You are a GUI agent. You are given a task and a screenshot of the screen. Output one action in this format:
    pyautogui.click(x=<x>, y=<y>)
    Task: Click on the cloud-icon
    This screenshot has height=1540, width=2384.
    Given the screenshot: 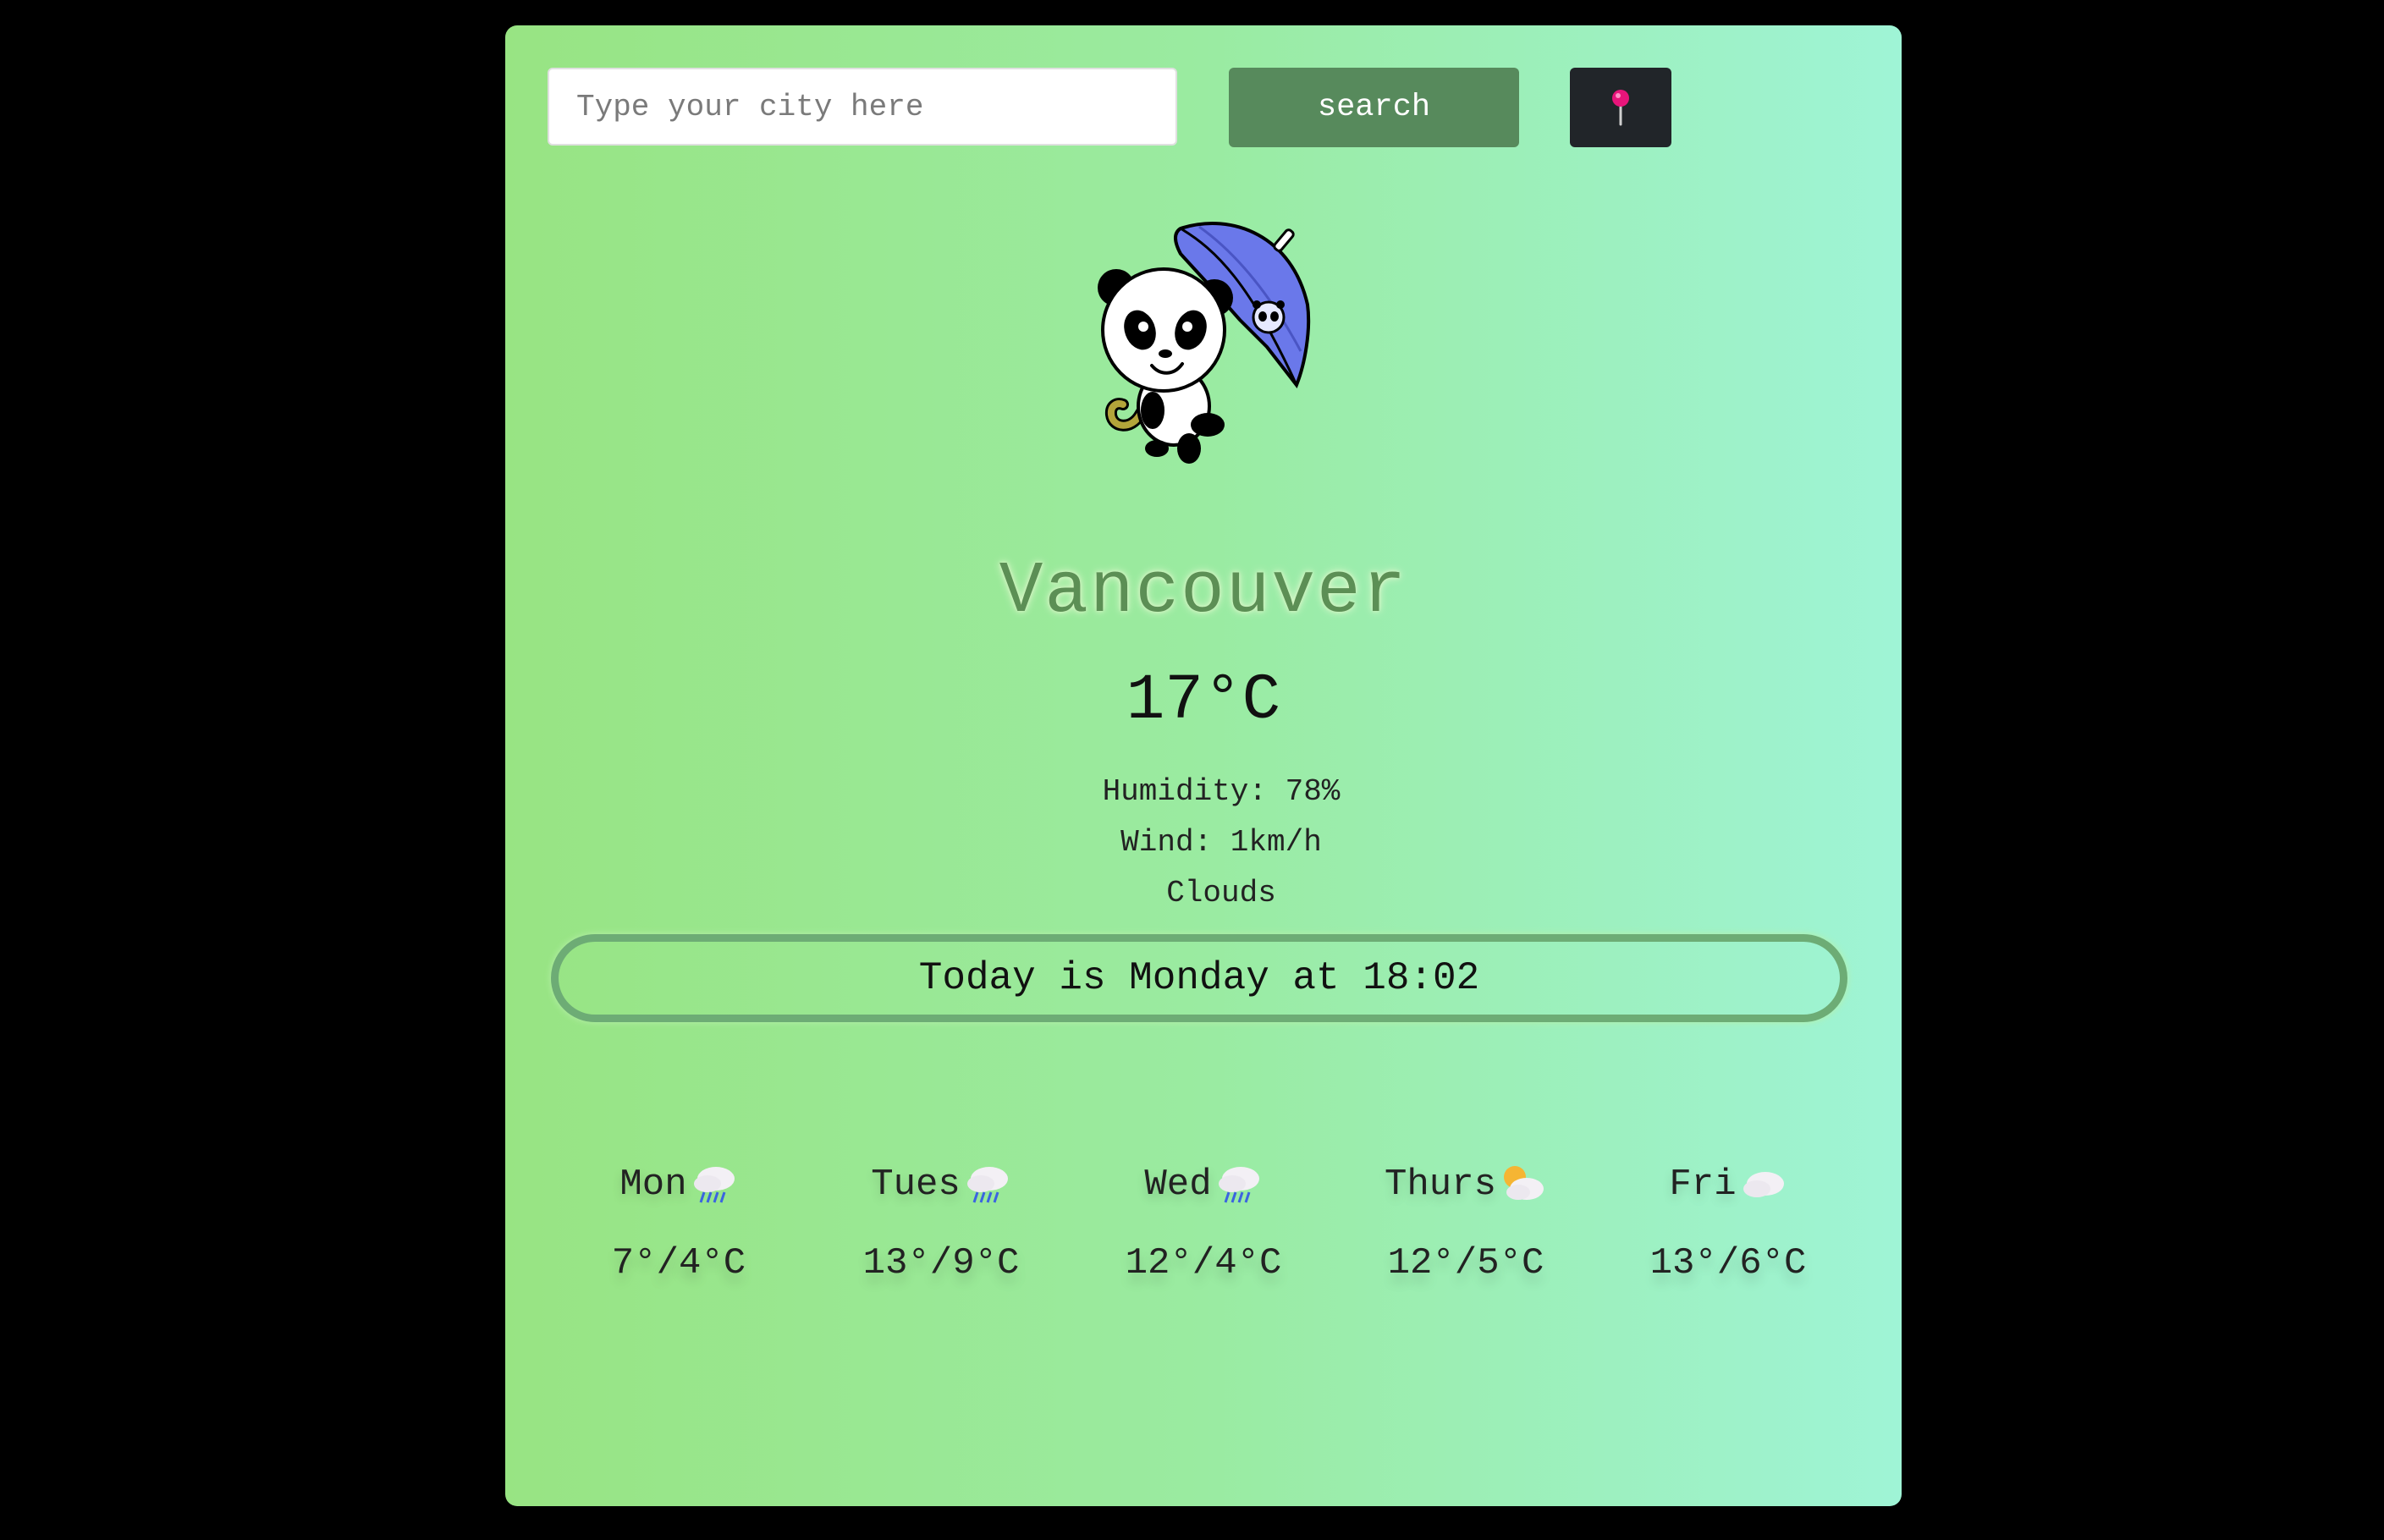 What is the action you would take?
    pyautogui.click(x=1764, y=1184)
    